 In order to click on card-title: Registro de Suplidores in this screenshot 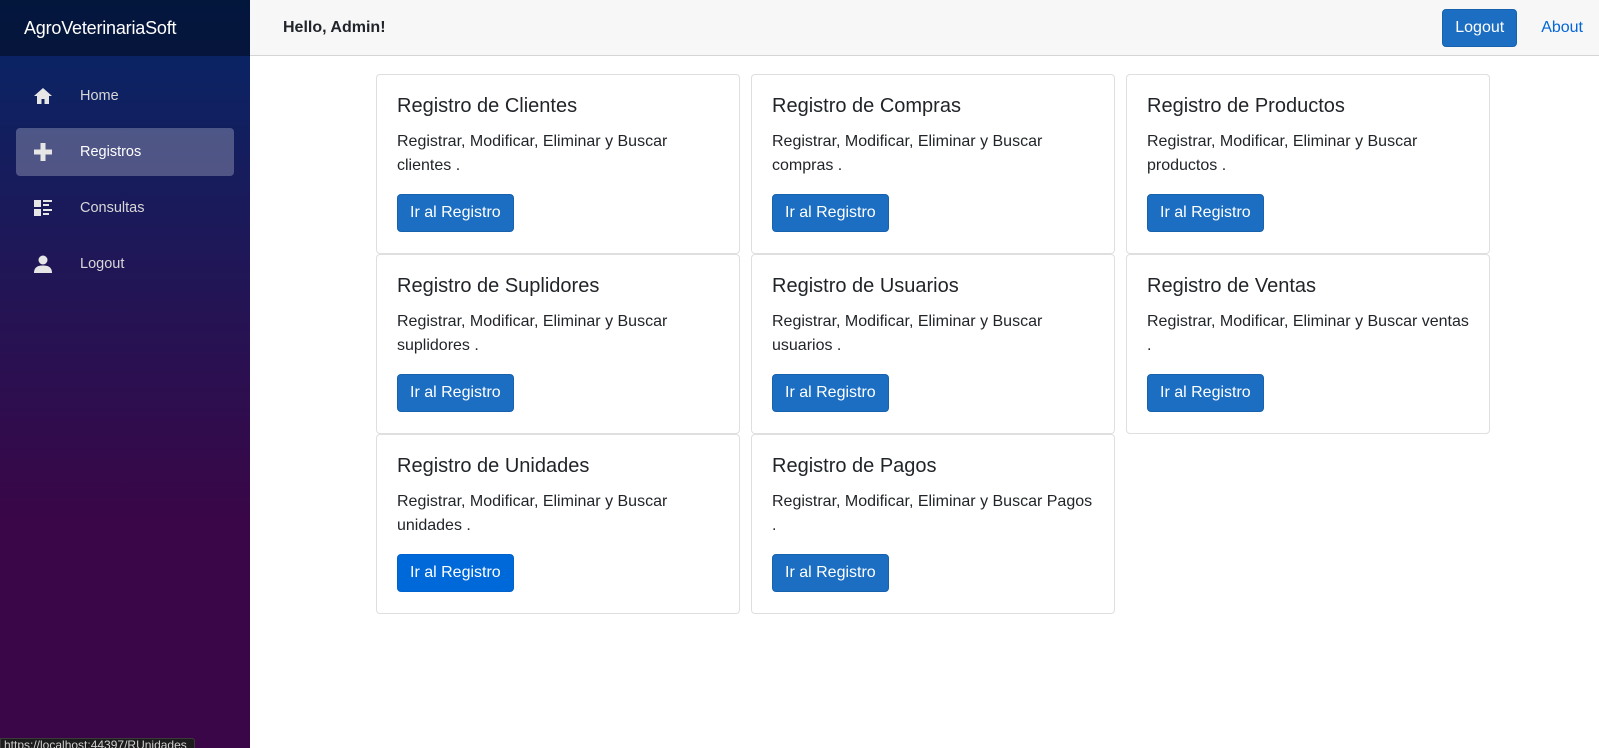, I will do `click(498, 286)`.